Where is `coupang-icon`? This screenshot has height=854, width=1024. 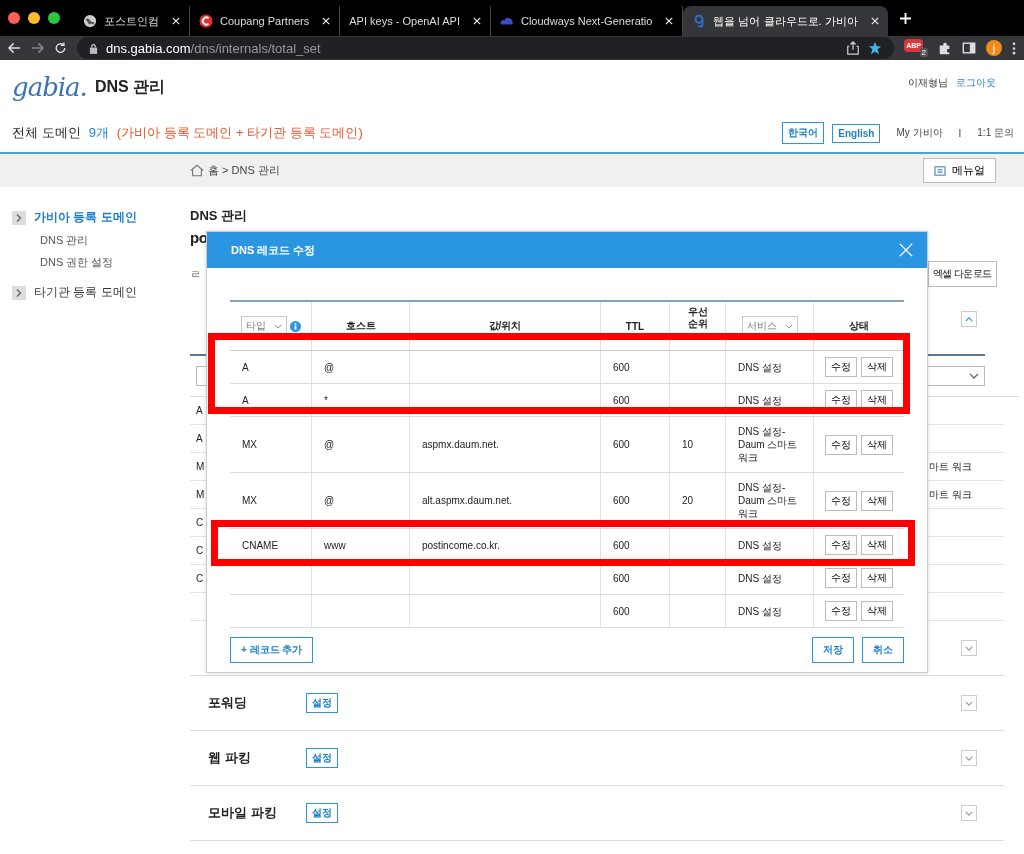 coupang-icon is located at coordinates (206, 21).